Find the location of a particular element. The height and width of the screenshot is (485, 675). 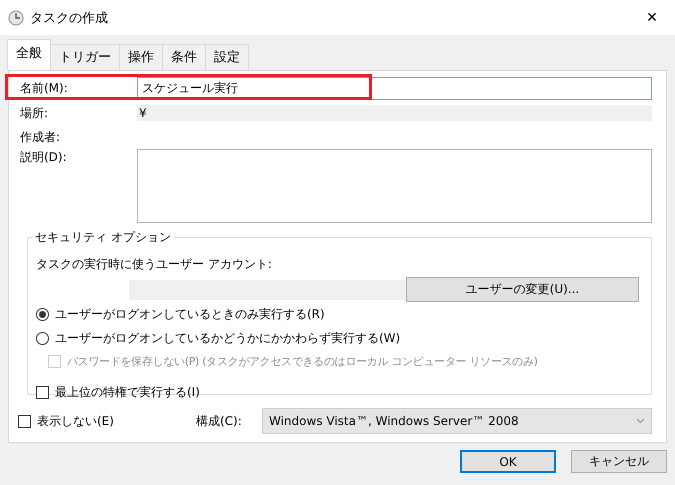

field-label: 説明(D): is located at coordinates (43, 157).